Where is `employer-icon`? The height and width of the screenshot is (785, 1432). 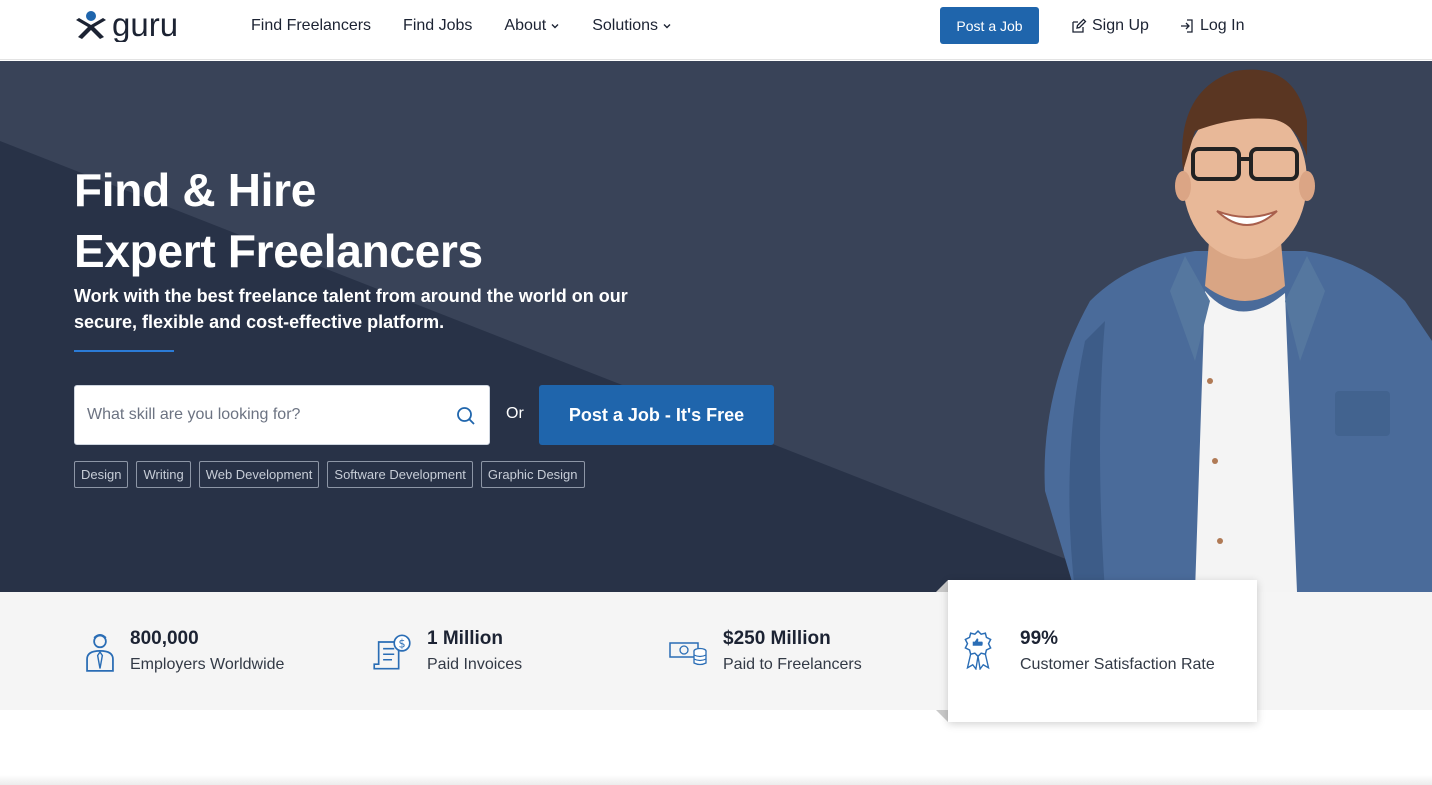 employer-icon is located at coordinates (100, 653).